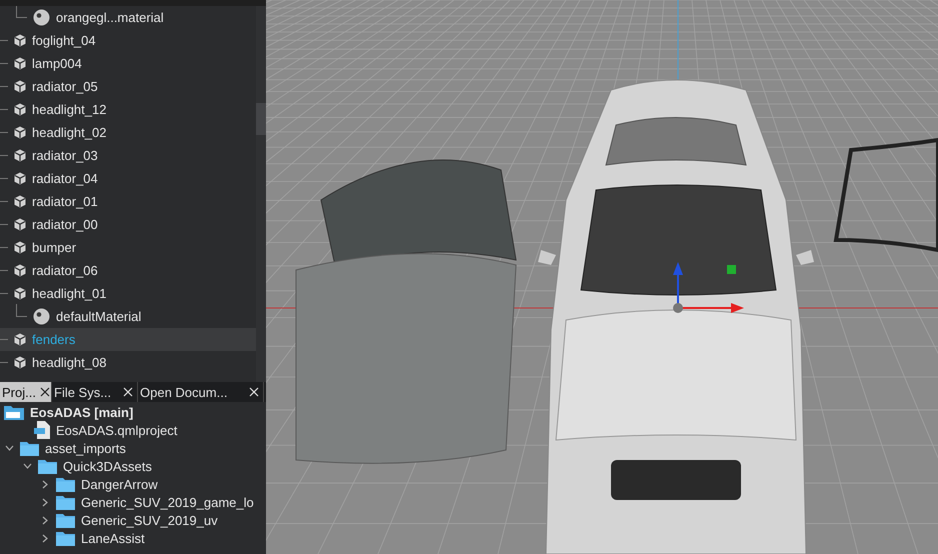 The image size is (938, 554). Describe the element at coordinates (133, 520) in the screenshot. I see `tree-item: Generic_SUV_2019_uv` at that location.